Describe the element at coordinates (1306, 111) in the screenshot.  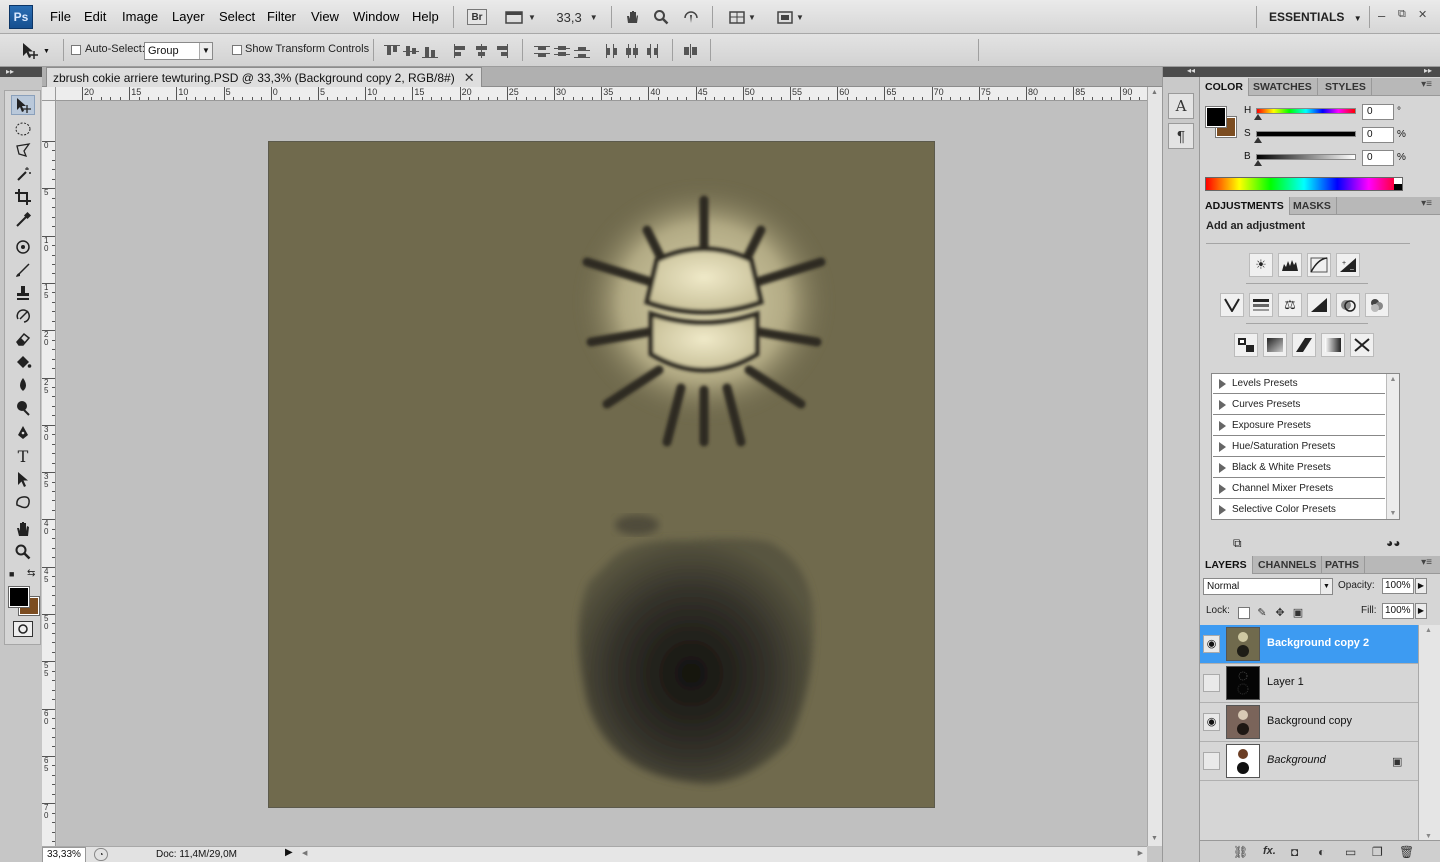
I see `hue-slider` at that location.